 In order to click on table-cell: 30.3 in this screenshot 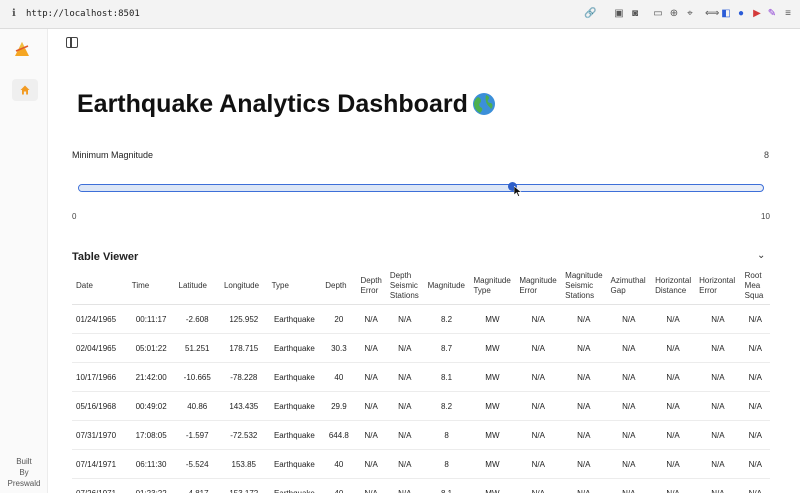, I will do `click(339, 348)`.